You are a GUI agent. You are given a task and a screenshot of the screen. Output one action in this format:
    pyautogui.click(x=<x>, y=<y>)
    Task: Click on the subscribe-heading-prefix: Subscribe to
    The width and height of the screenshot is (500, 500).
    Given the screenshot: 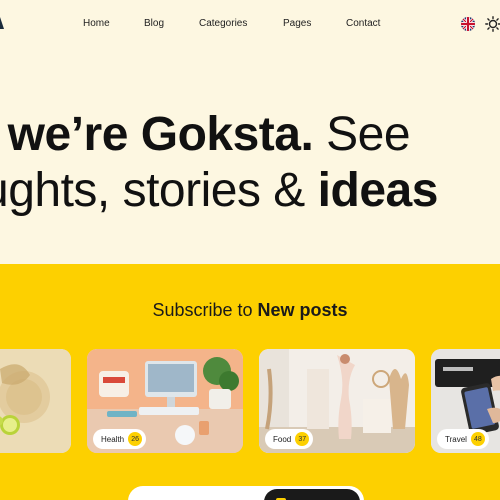 What is the action you would take?
    pyautogui.click(x=205, y=310)
    